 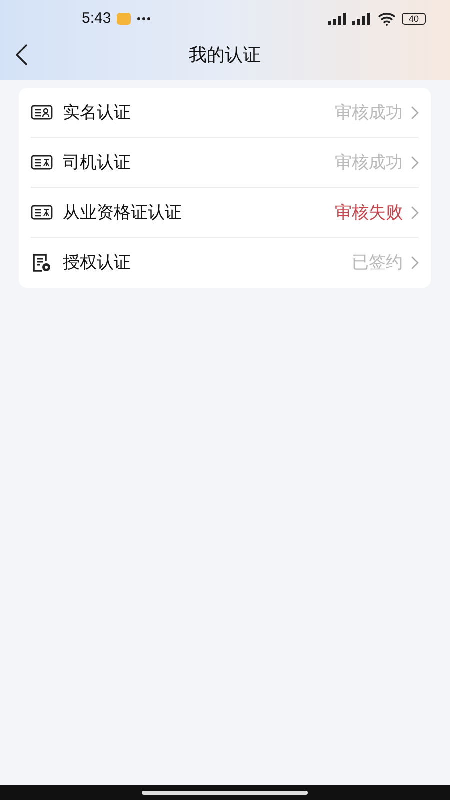 I want to click on wifi-icon, so click(x=387, y=19).